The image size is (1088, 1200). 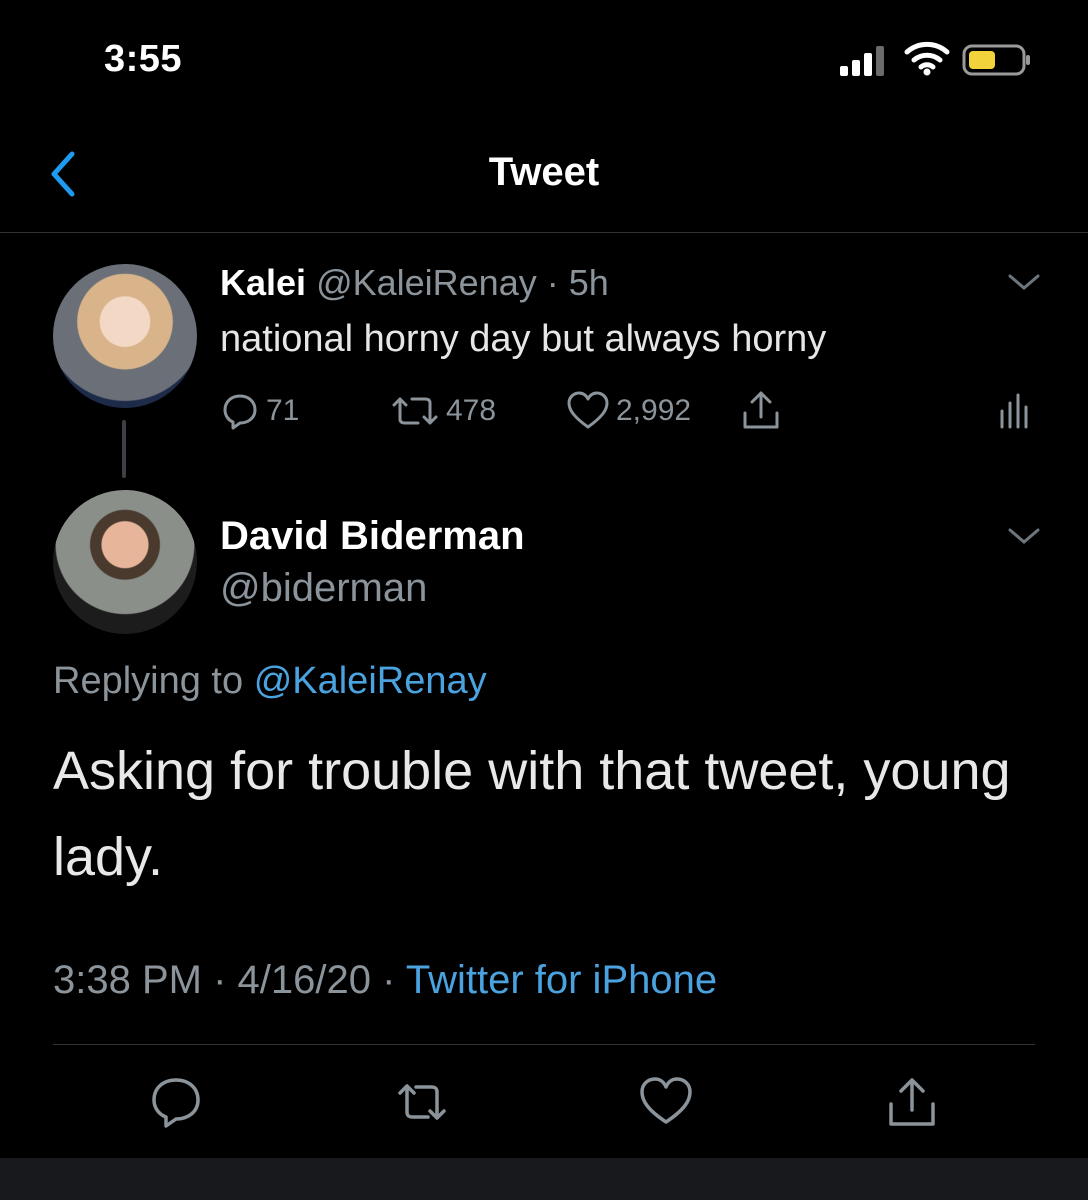 I want to click on header-divider, so click(x=544, y=232).